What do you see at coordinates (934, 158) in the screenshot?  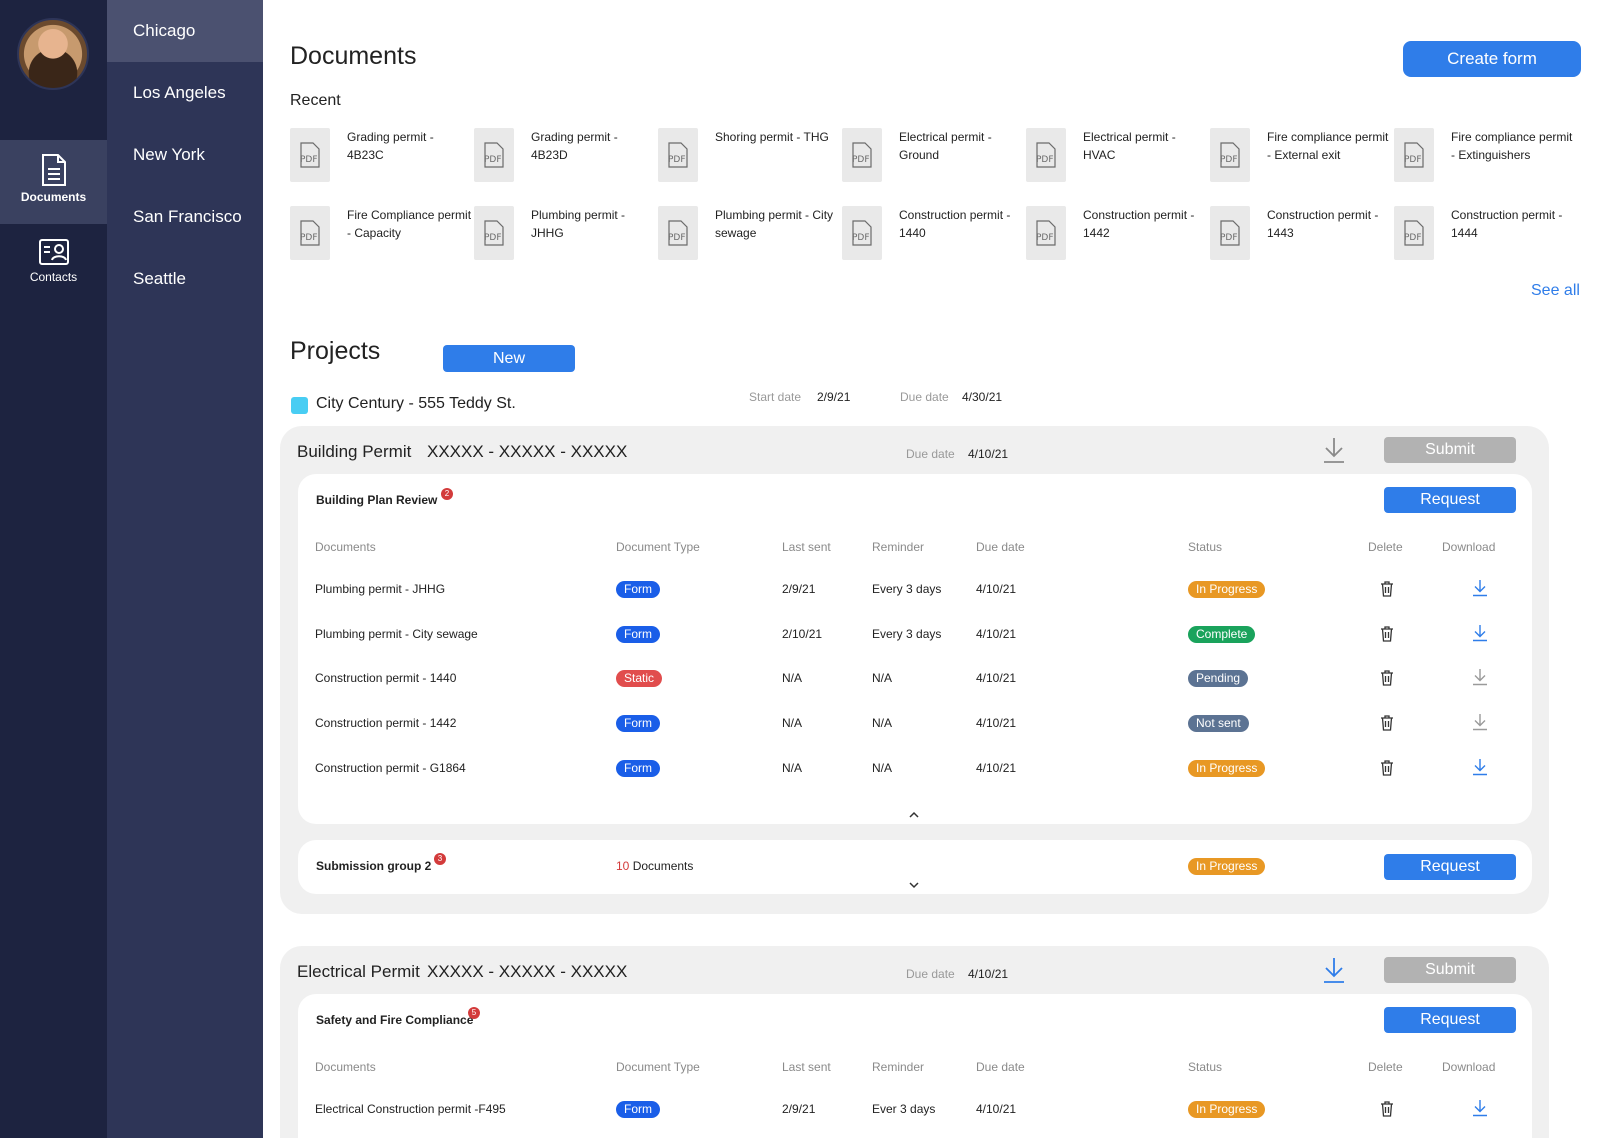 I see `recent-document-tile: PDF Electrical permit - Ground` at bounding box center [934, 158].